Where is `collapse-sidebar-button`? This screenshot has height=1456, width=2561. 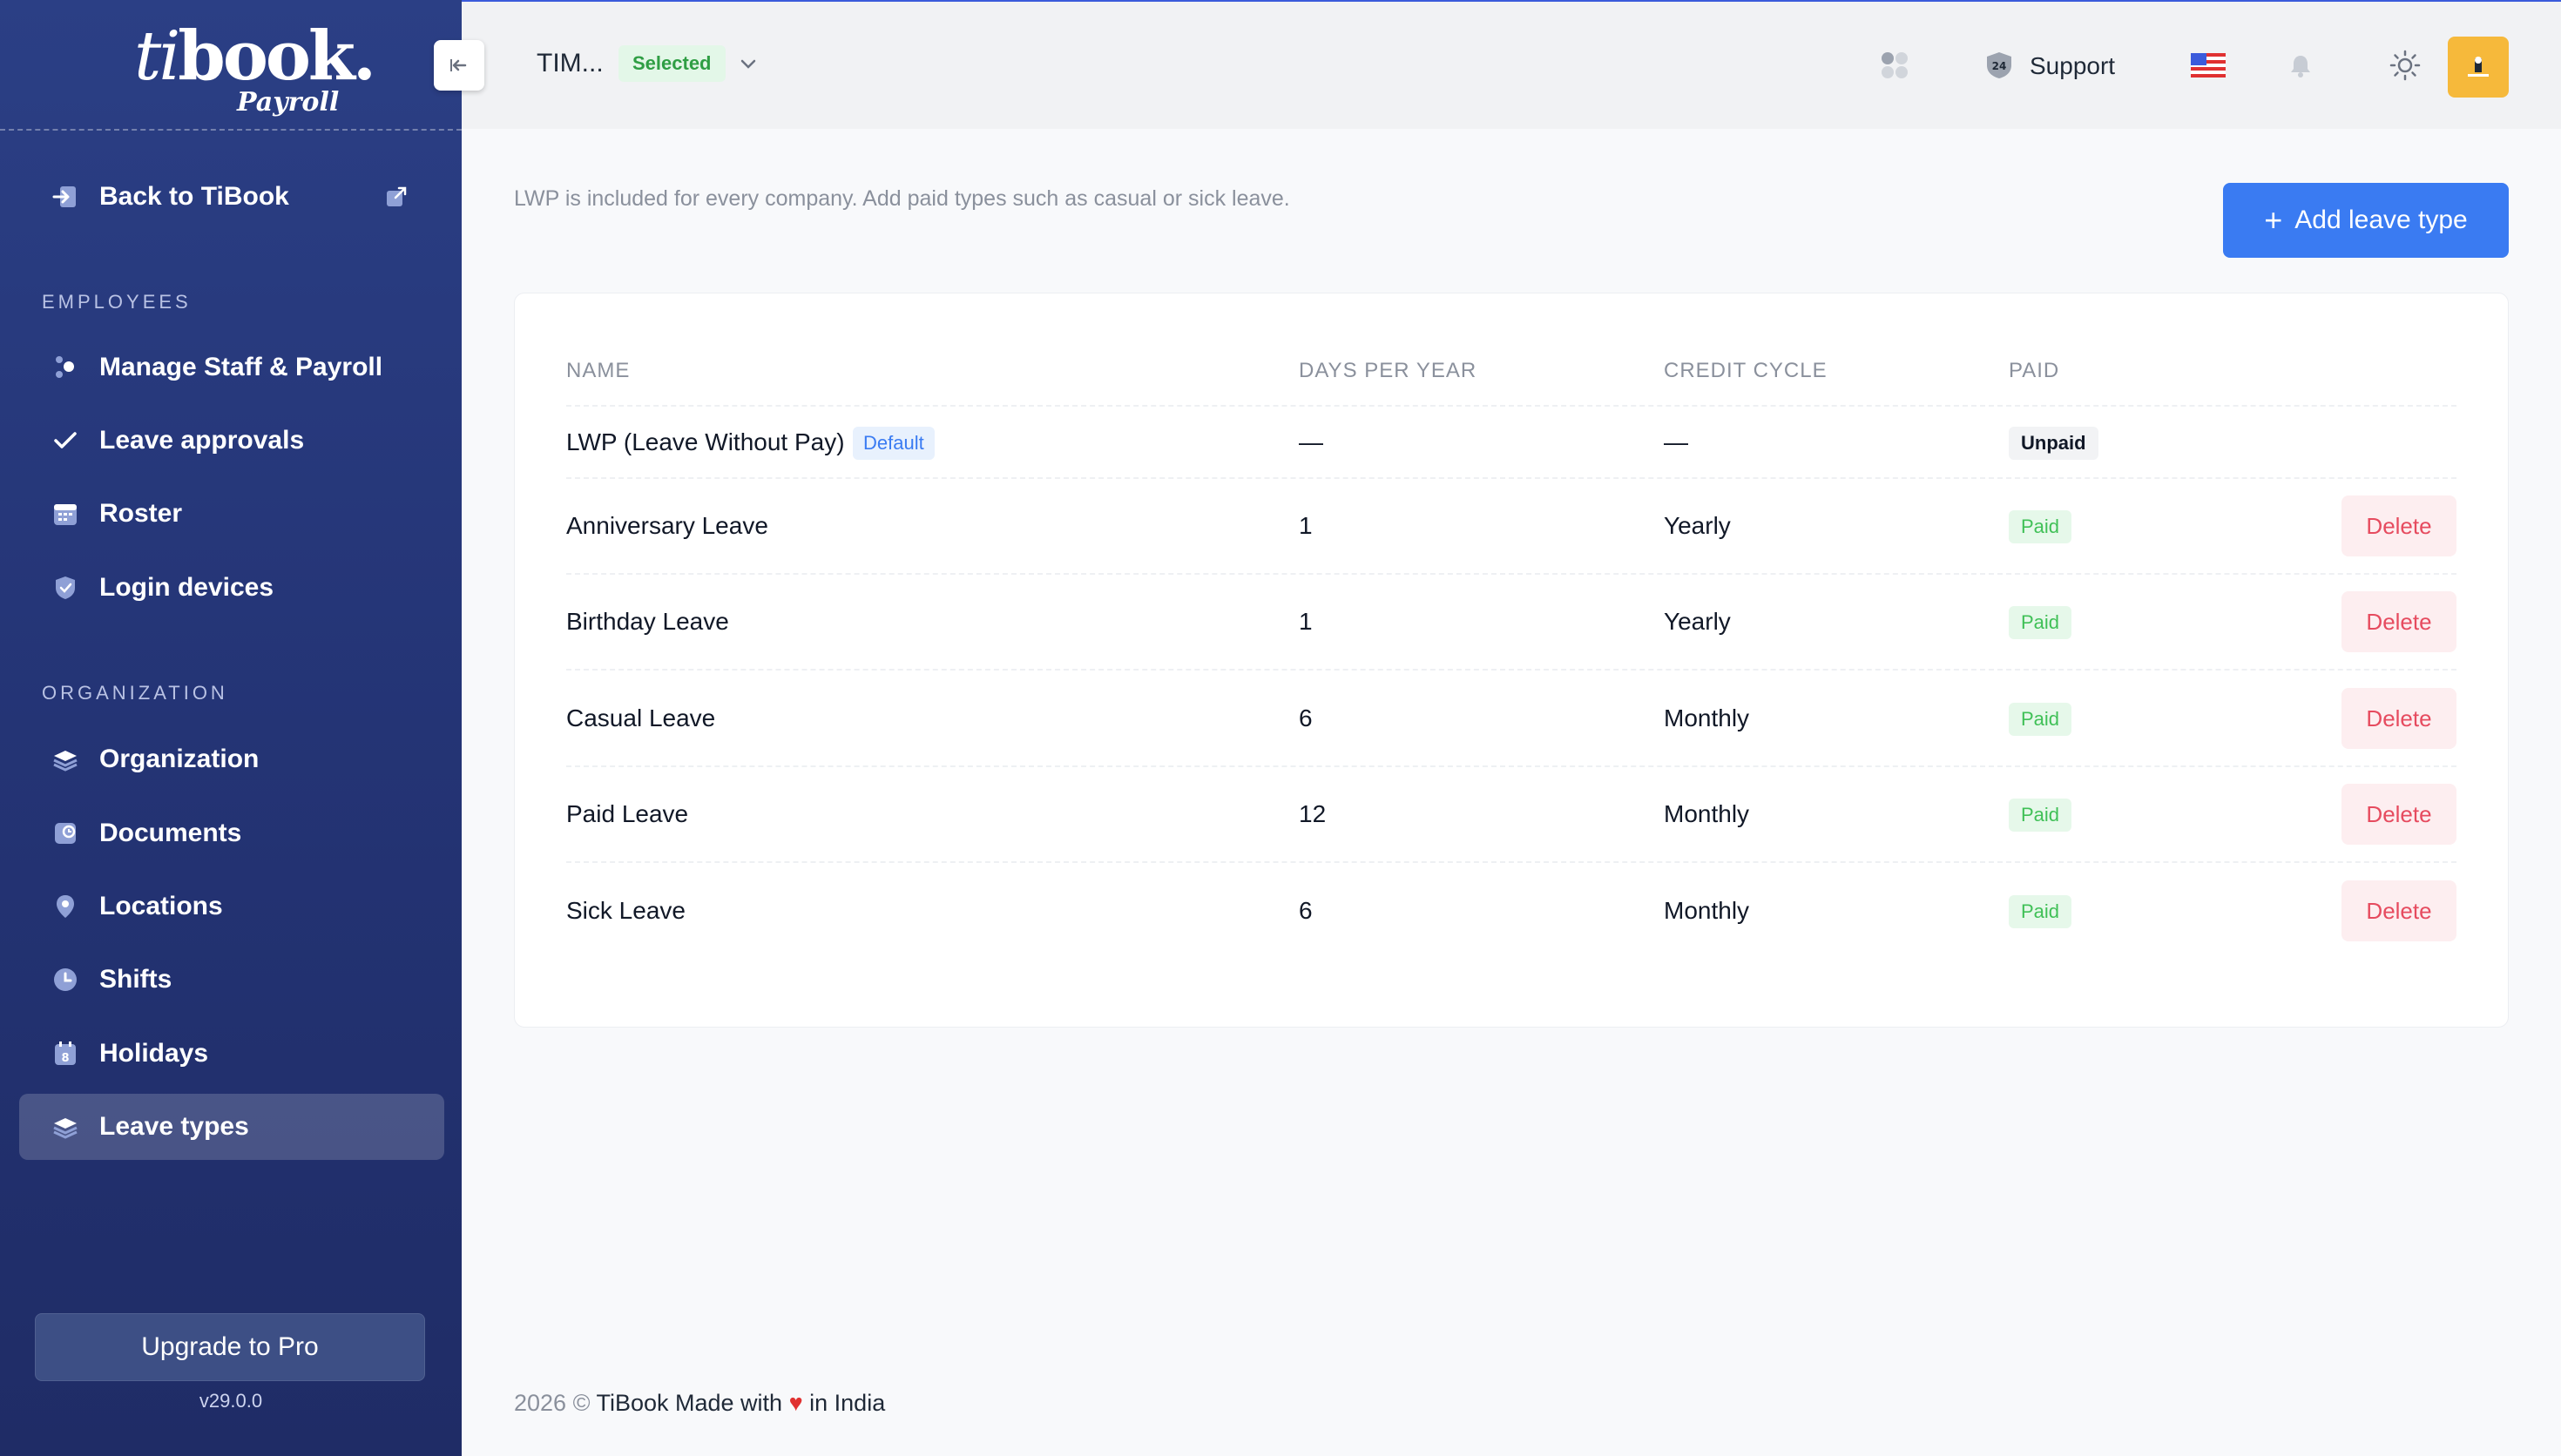 collapse-sidebar-button is located at coordinates (459, 65).